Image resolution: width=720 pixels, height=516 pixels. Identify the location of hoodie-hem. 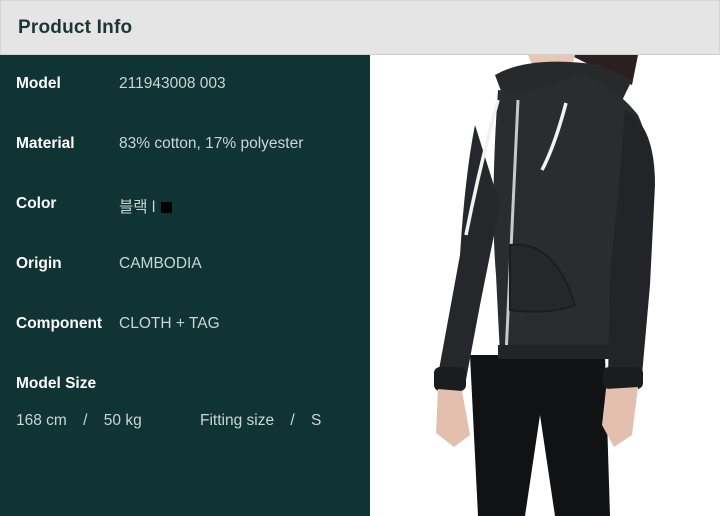
(570, 352).